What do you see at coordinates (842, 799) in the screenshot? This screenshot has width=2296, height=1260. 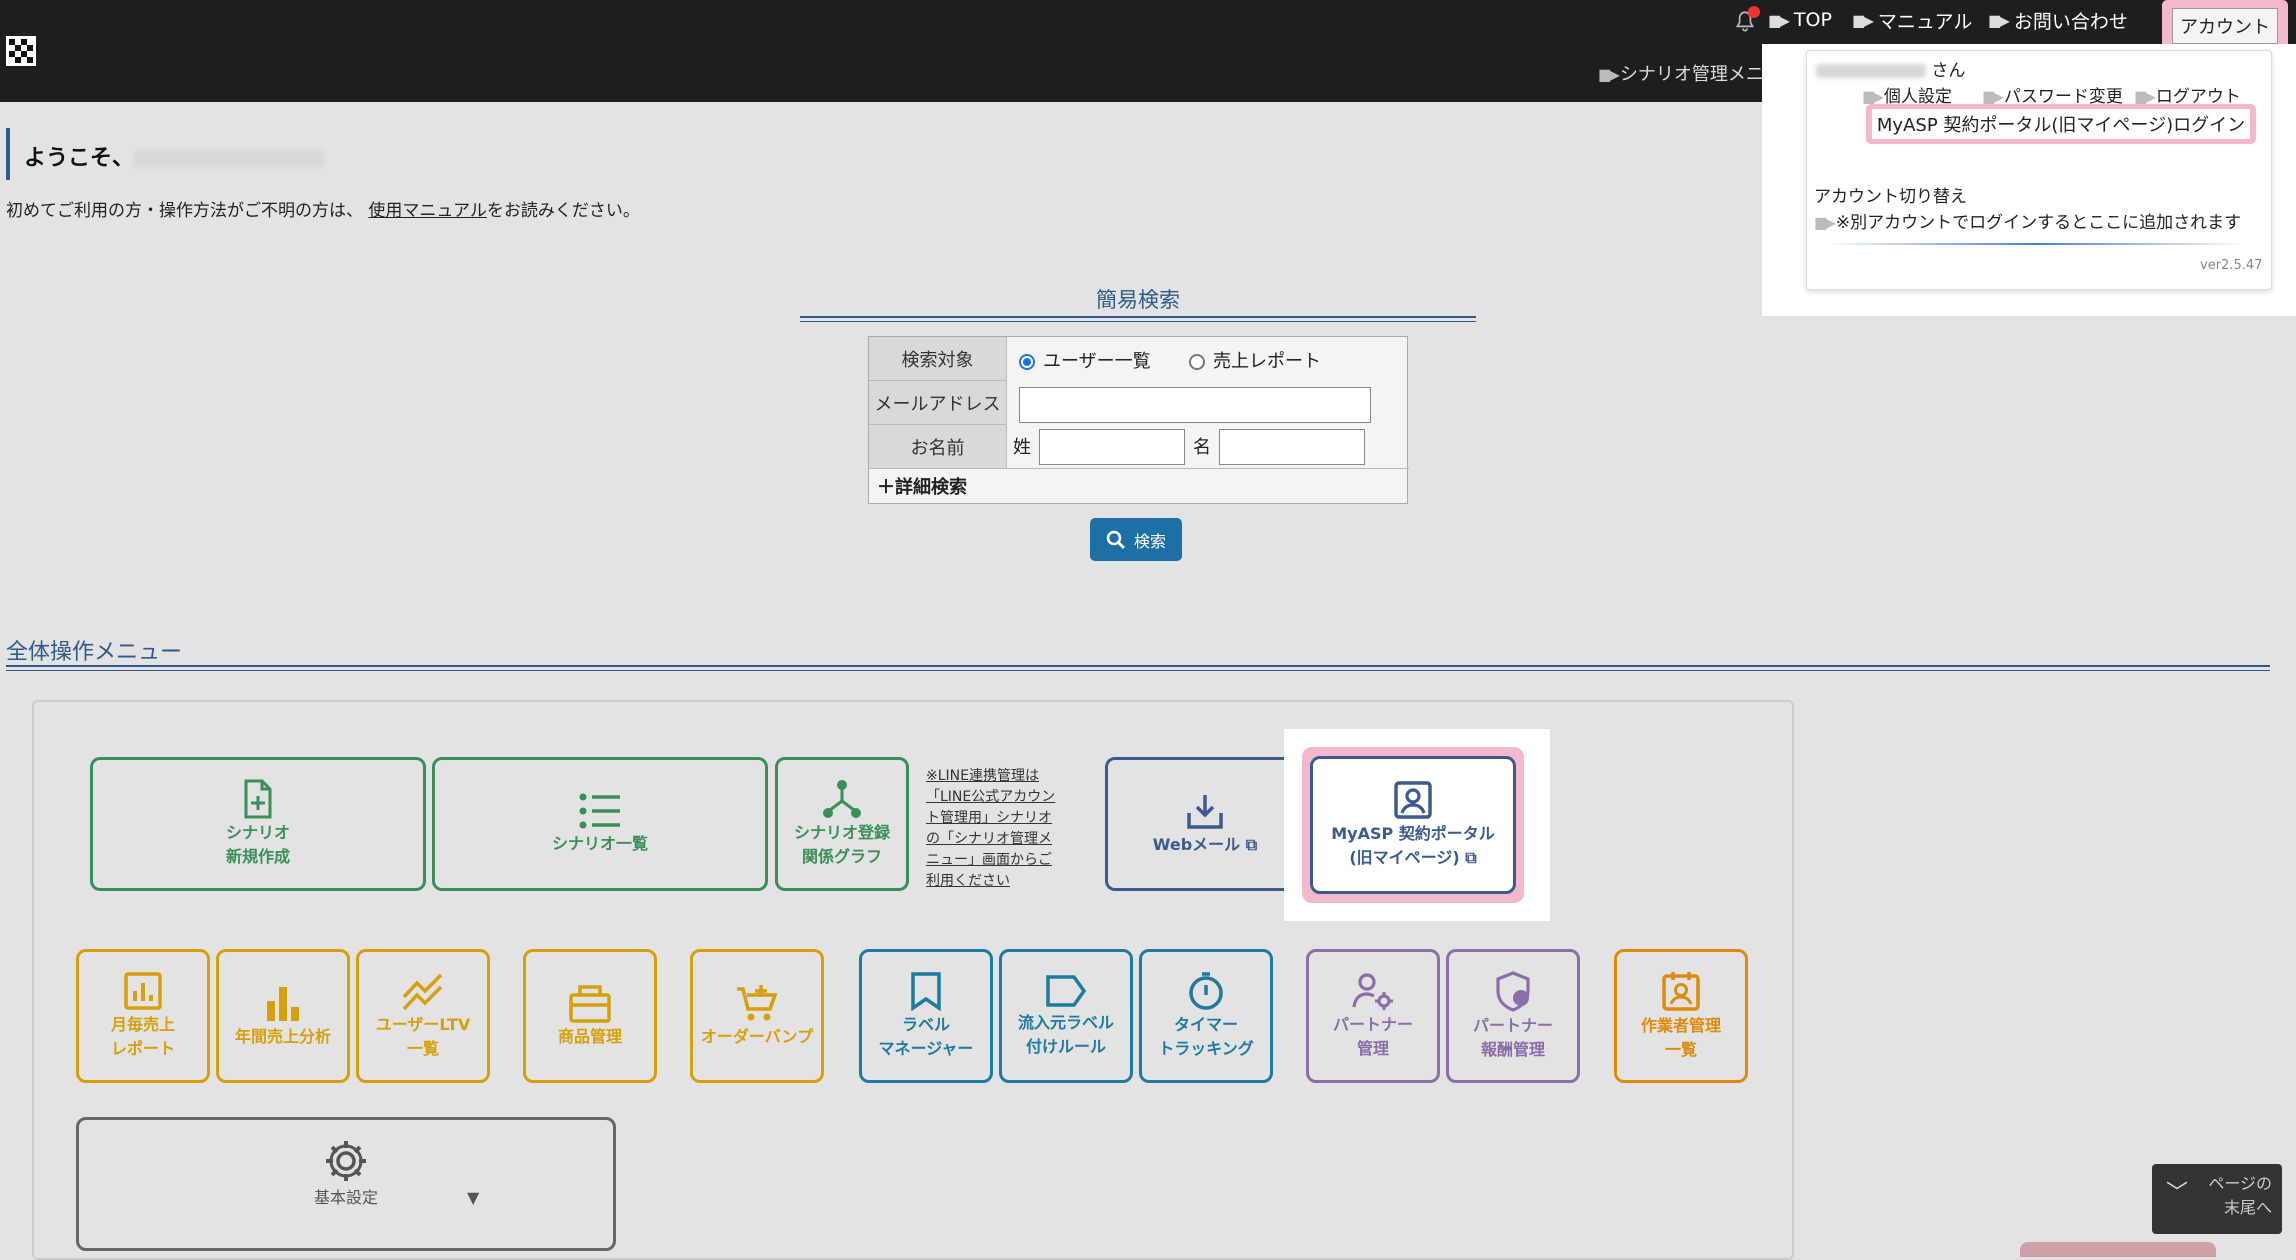 I see `network-graph-icon` at bounding box center [842, 799].